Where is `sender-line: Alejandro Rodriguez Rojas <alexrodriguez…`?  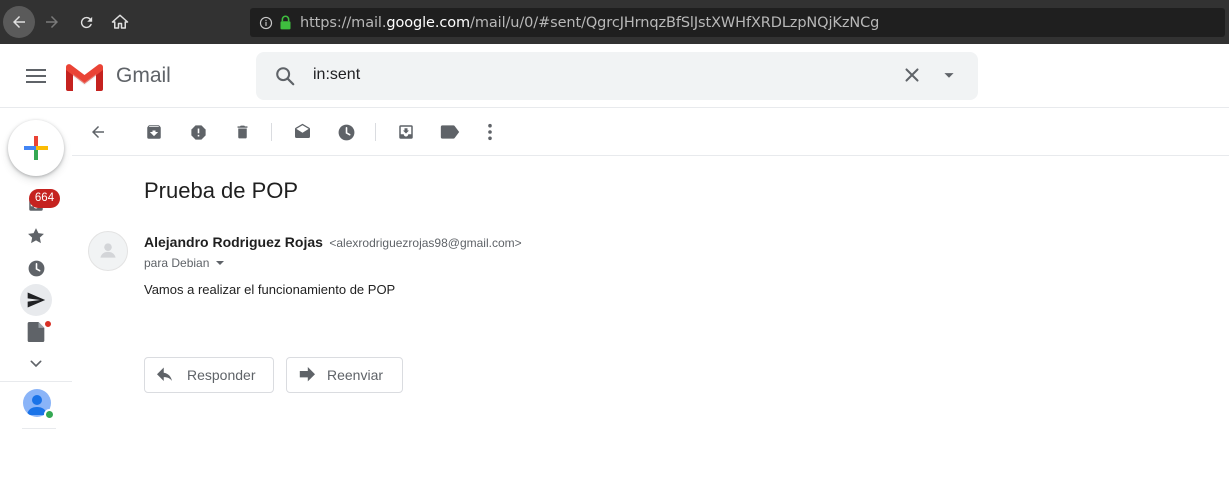
sender-line: Alejandro Rodriguez Rojas <alexrodriguez… is located at coordinates (333, 243).